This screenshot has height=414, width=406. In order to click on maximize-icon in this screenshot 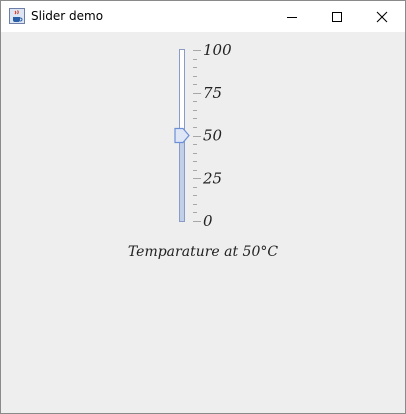, I will do `click(337, 16)`.